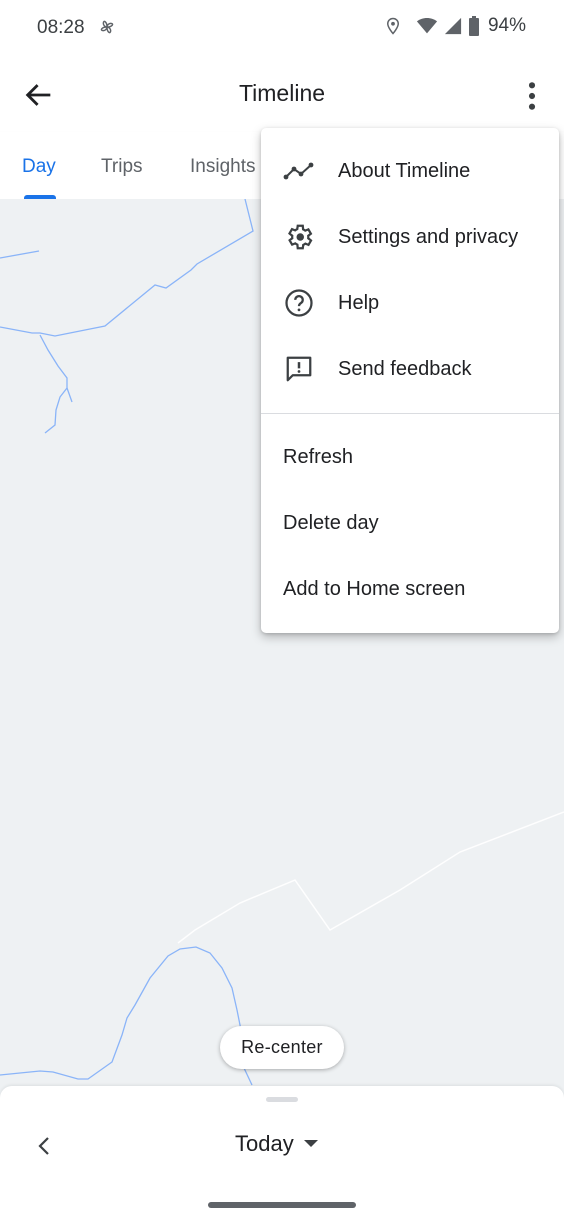  Describe the element at coordinates (299, 303) in the screenshot. I see `help-icon` at that location.